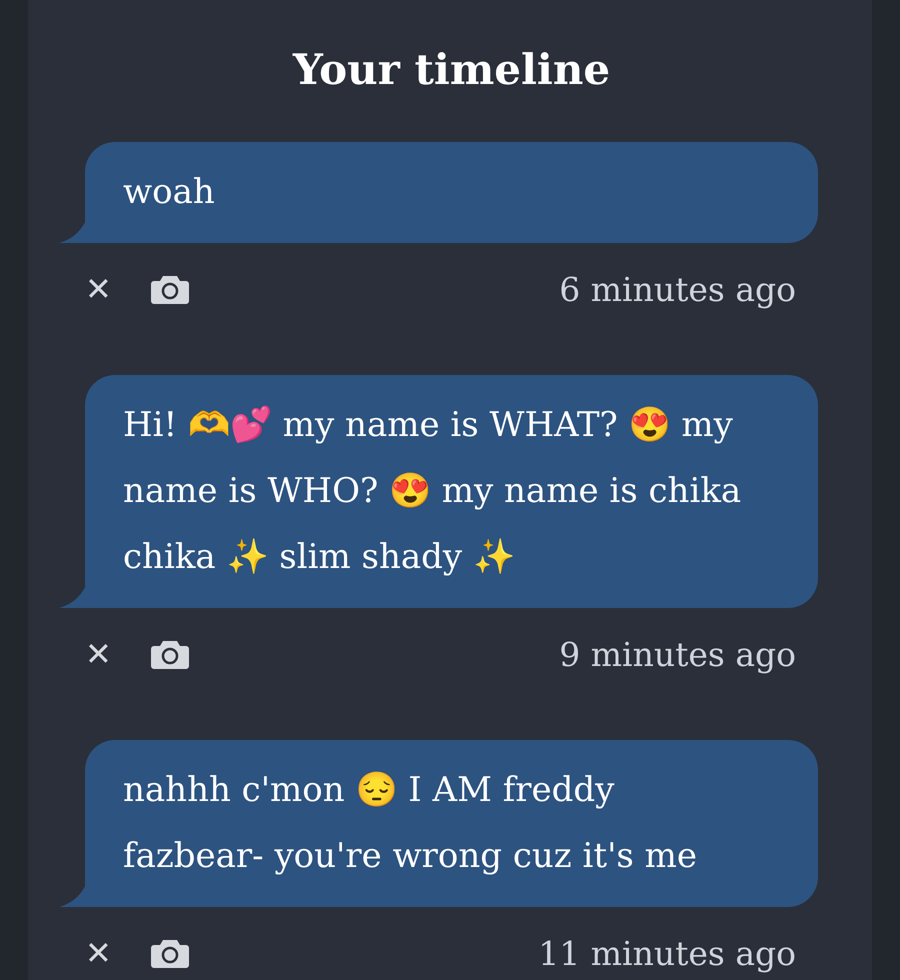 This screenshot has height=980, width=900. Describe the element at coordinates (677, 289) in the screenshot. I see `post-time: 6 minutes ago` at that location.